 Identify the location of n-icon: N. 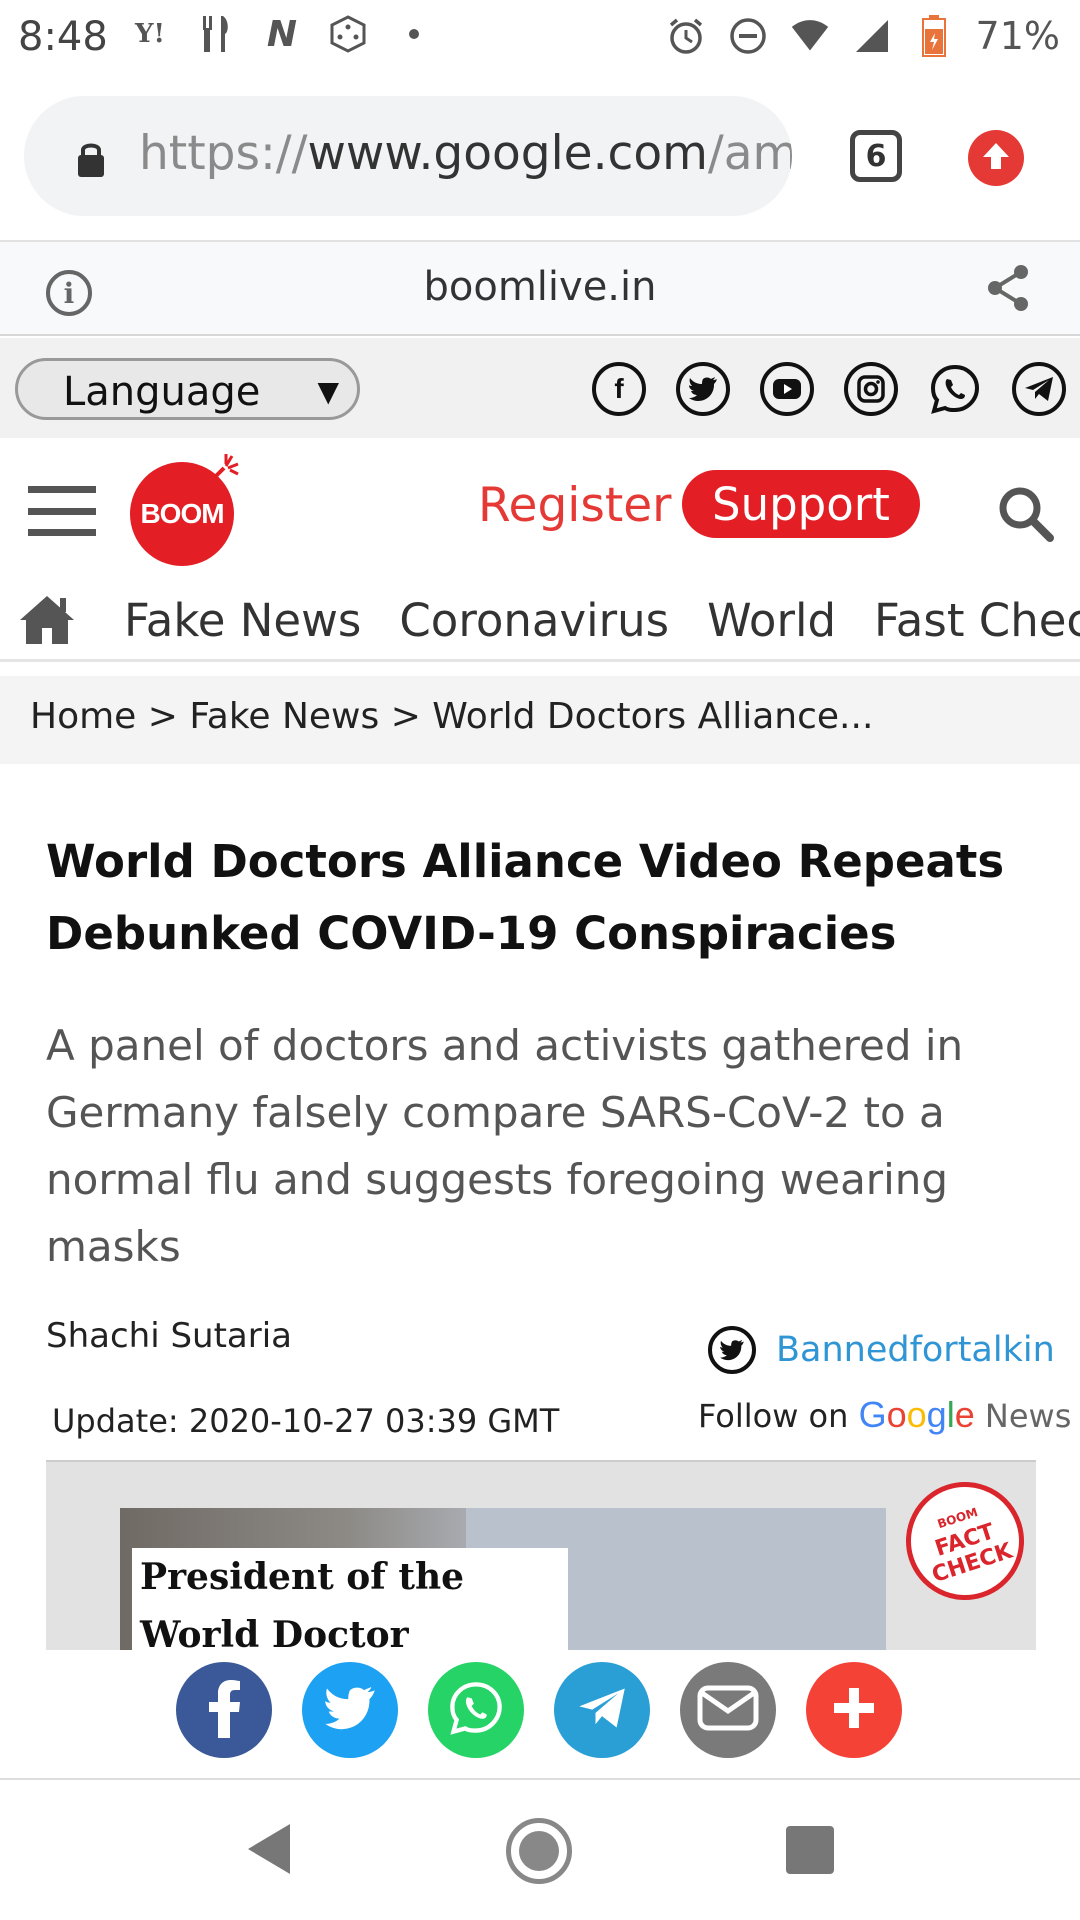
(282, 34).